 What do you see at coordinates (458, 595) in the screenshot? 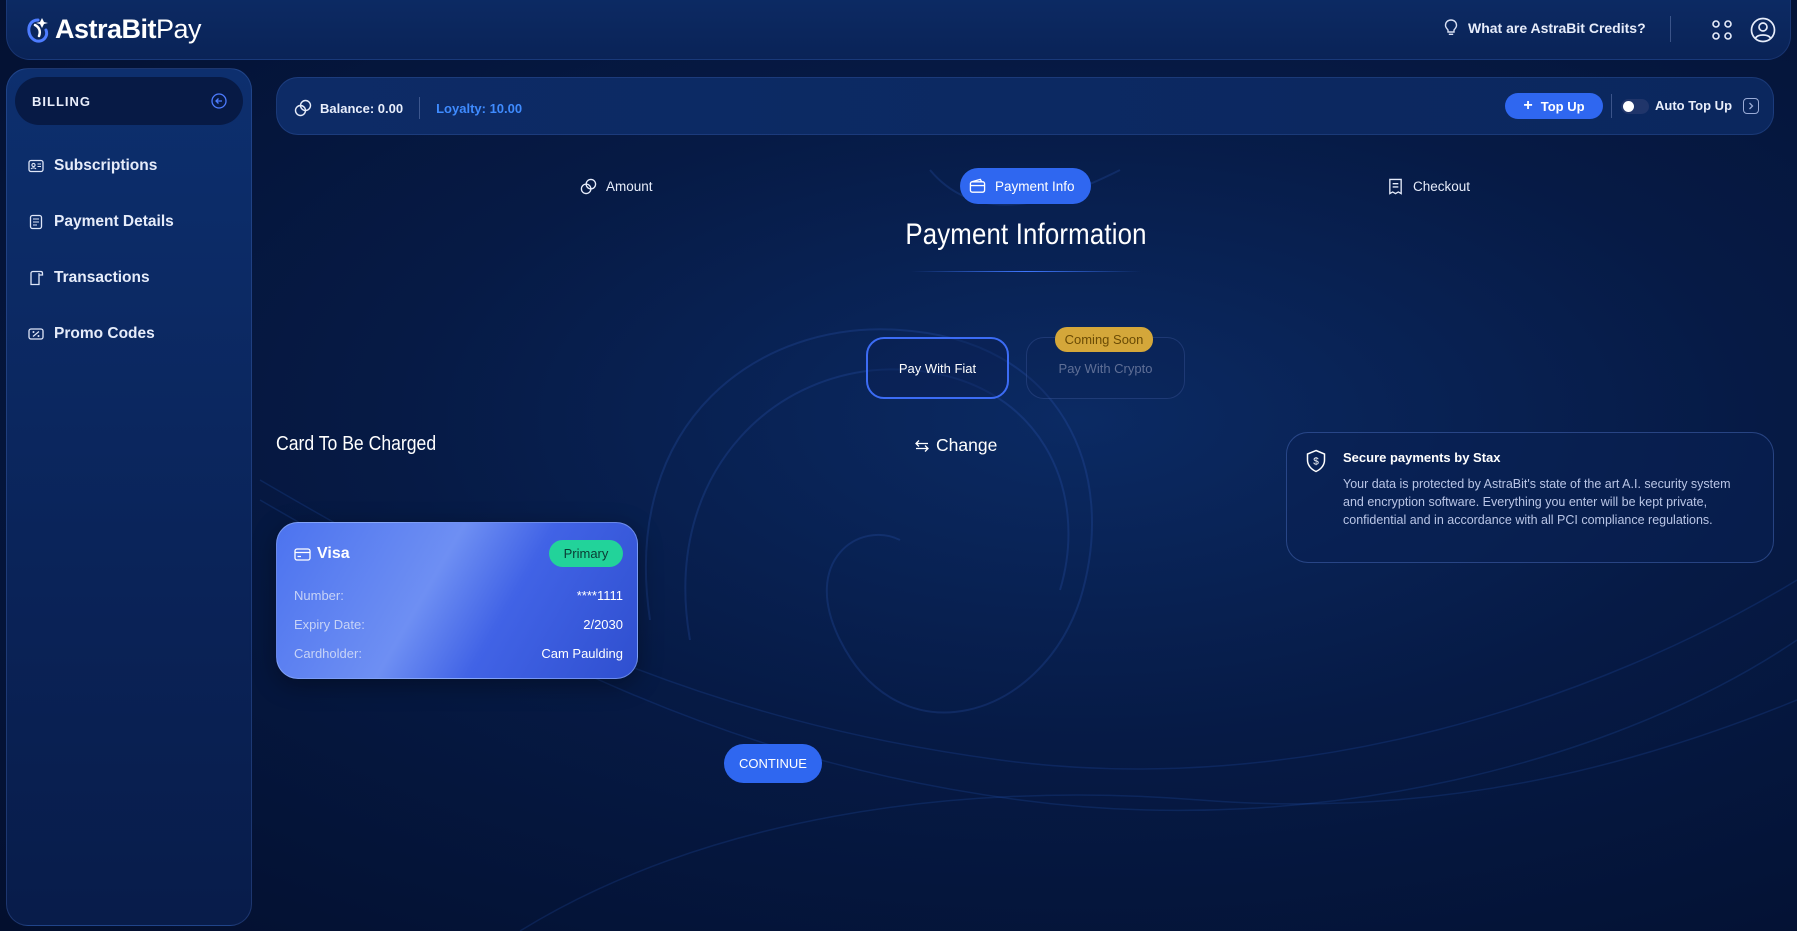
I see `card-number-row: Number: ****1111` at bounding box center [458, 595].